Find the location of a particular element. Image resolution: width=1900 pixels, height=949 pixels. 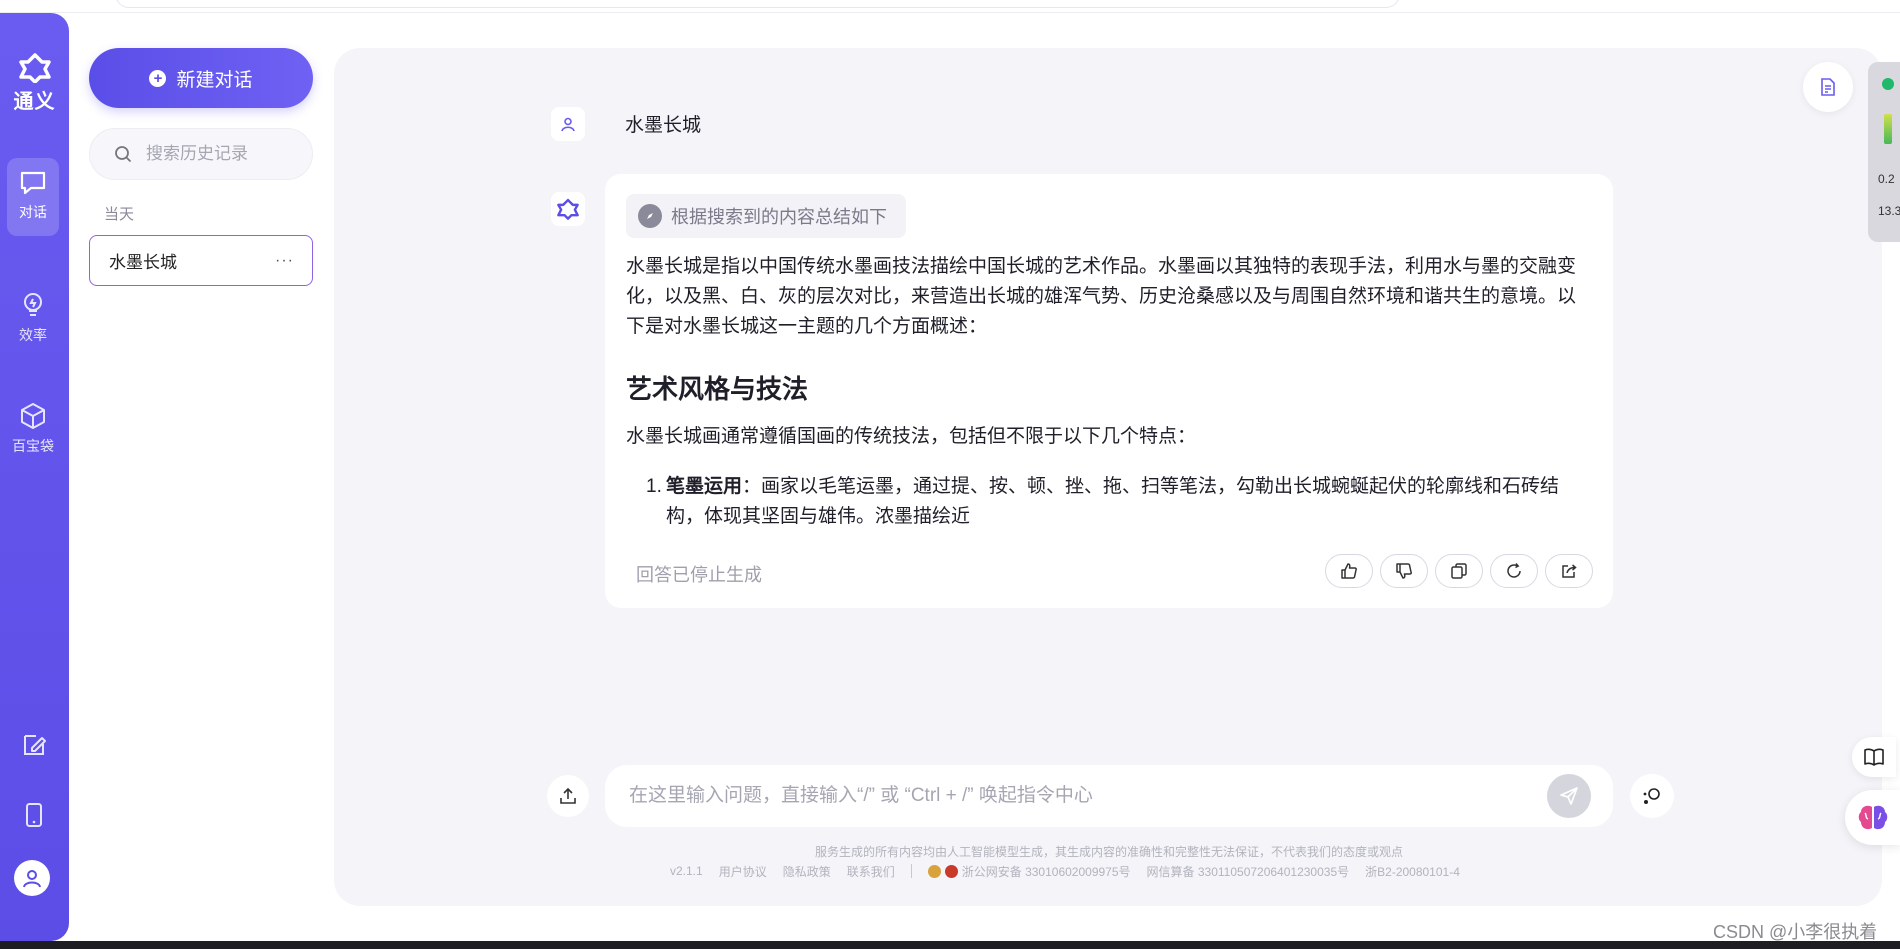

new-chat-label: 新建对话 is located at coordinates (214, 80).